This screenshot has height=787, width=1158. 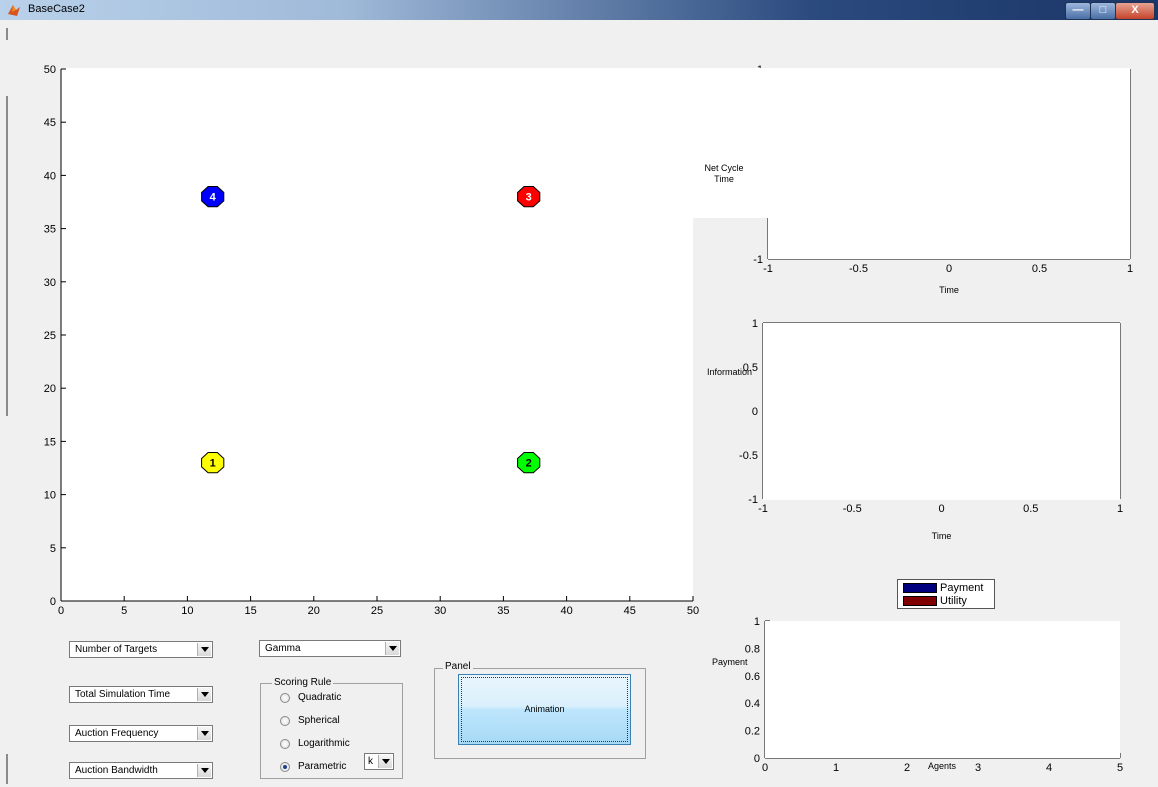 What do you see at coordinates (377, 611) in the screenshot?
I see `field-x-tick-label: 25` at bounding box center [377, 611].